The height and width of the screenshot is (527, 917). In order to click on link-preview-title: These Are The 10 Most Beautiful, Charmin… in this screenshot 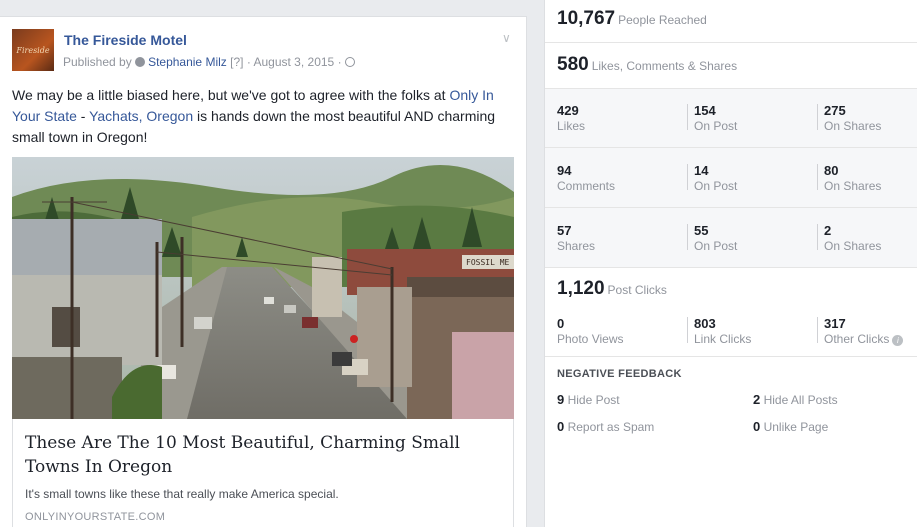, I will do `click(260, 455)`.